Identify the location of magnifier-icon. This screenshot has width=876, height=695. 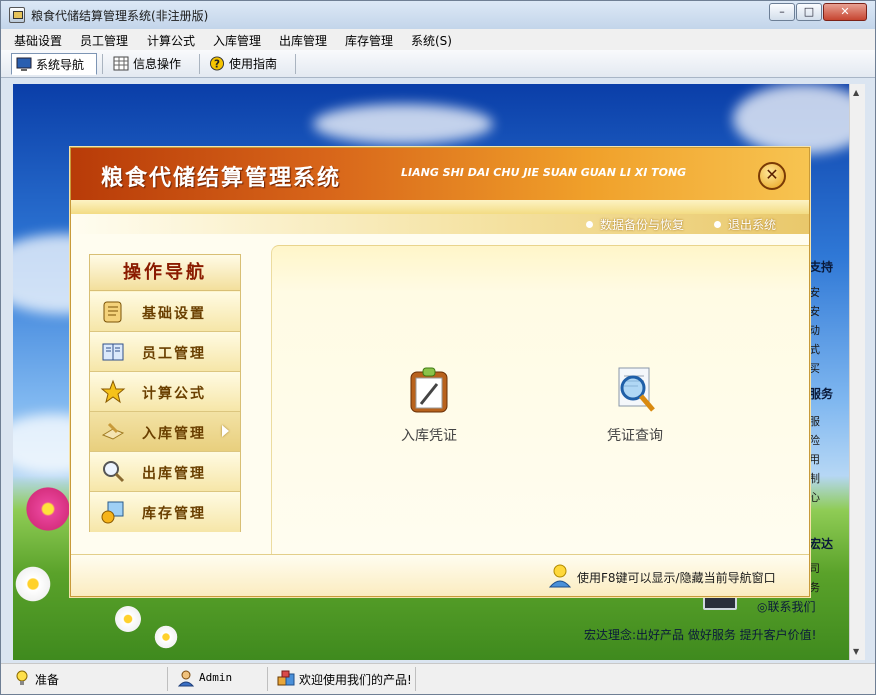
(114, 472).